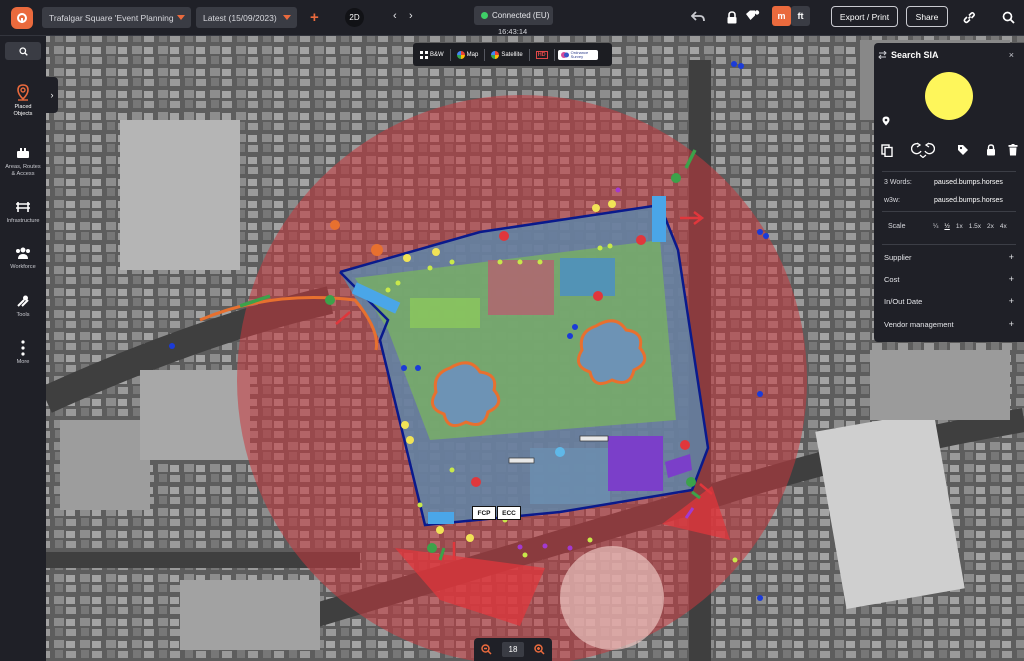 The image size is (1024, 661). I want to click on sidebar-item-workforce: Workforce, so click(23, 257).